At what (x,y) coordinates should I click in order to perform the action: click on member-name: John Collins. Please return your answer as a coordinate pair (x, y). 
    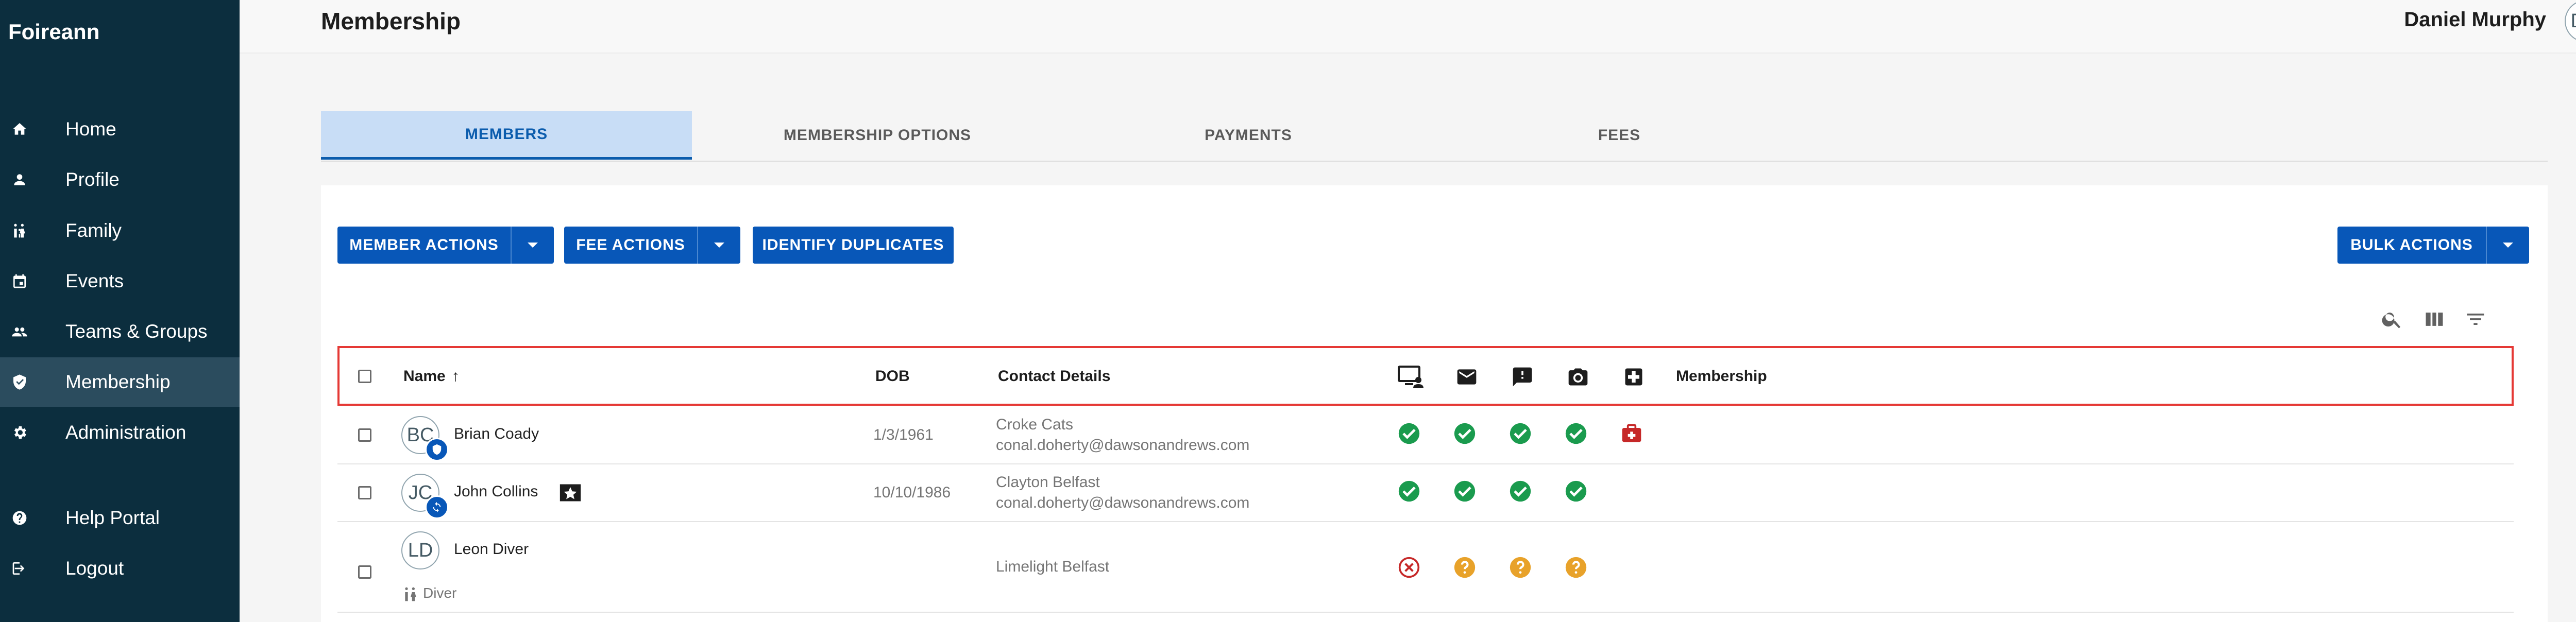
    Looking at the image, I should click on (496, 491).